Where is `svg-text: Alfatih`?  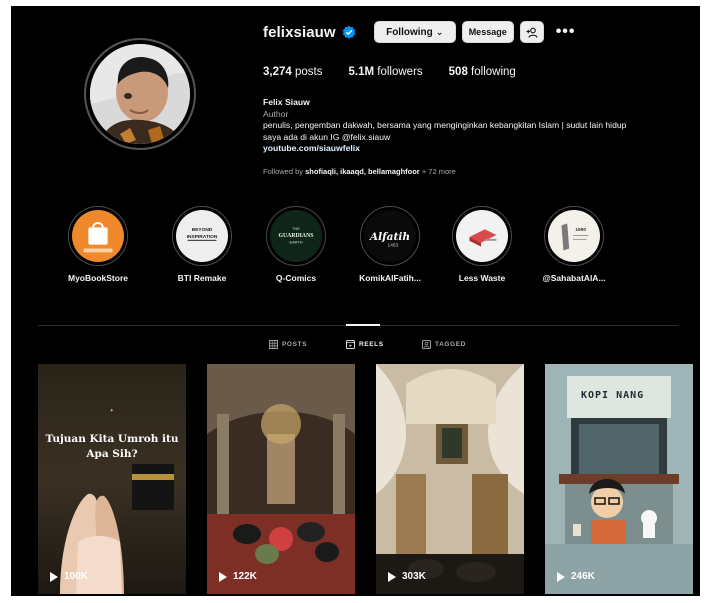
svg-text: Alfatih is located at coordinates (389, 237).